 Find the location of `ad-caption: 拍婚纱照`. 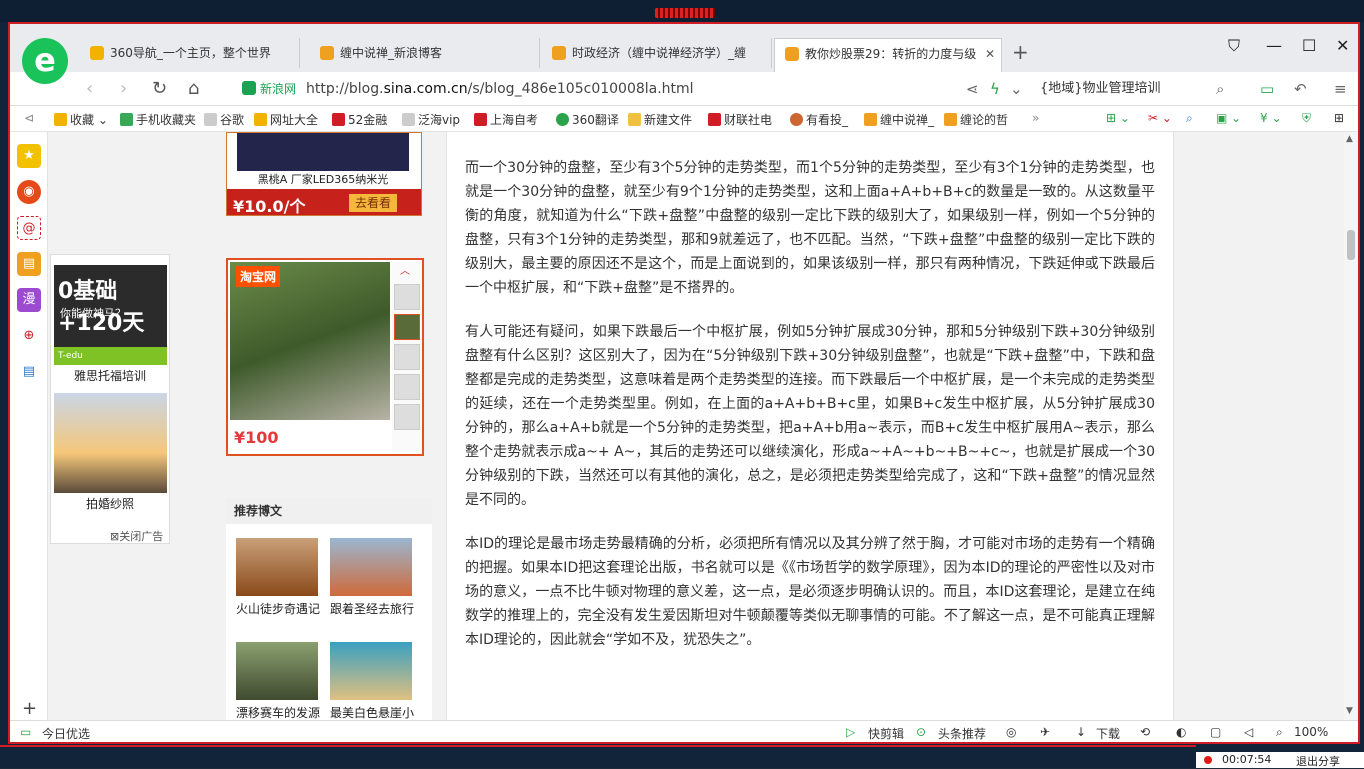

ad-caption: 拍婚纱照 is located at coordinates (110, 503).